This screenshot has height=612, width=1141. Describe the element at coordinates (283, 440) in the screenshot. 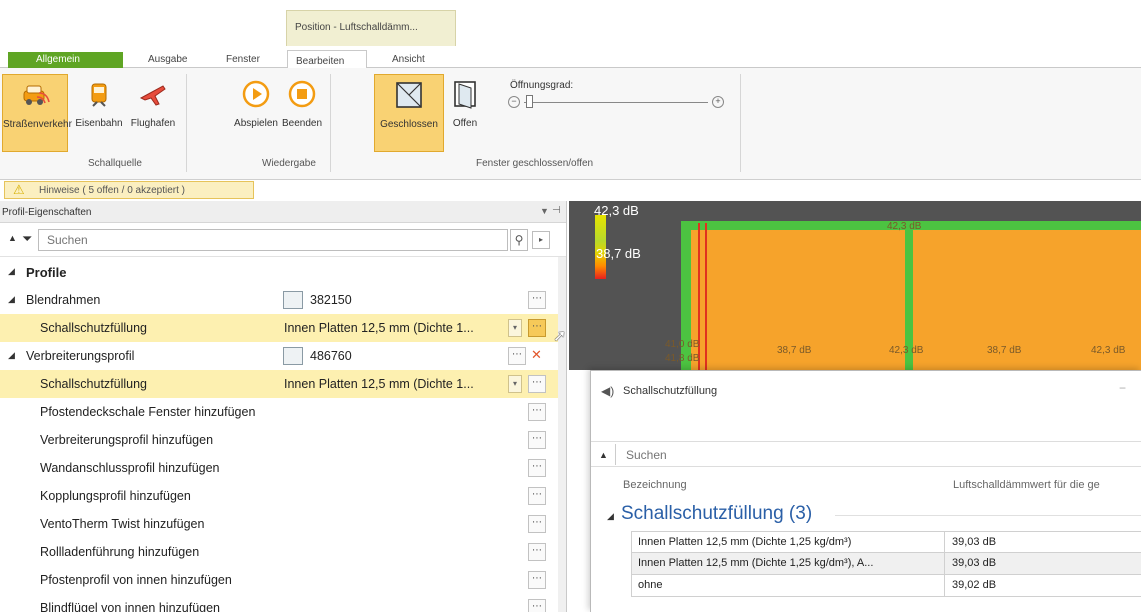

I see `tree-row-add: Verbreiterungsprofil hinzufügen ⋯` at that location.